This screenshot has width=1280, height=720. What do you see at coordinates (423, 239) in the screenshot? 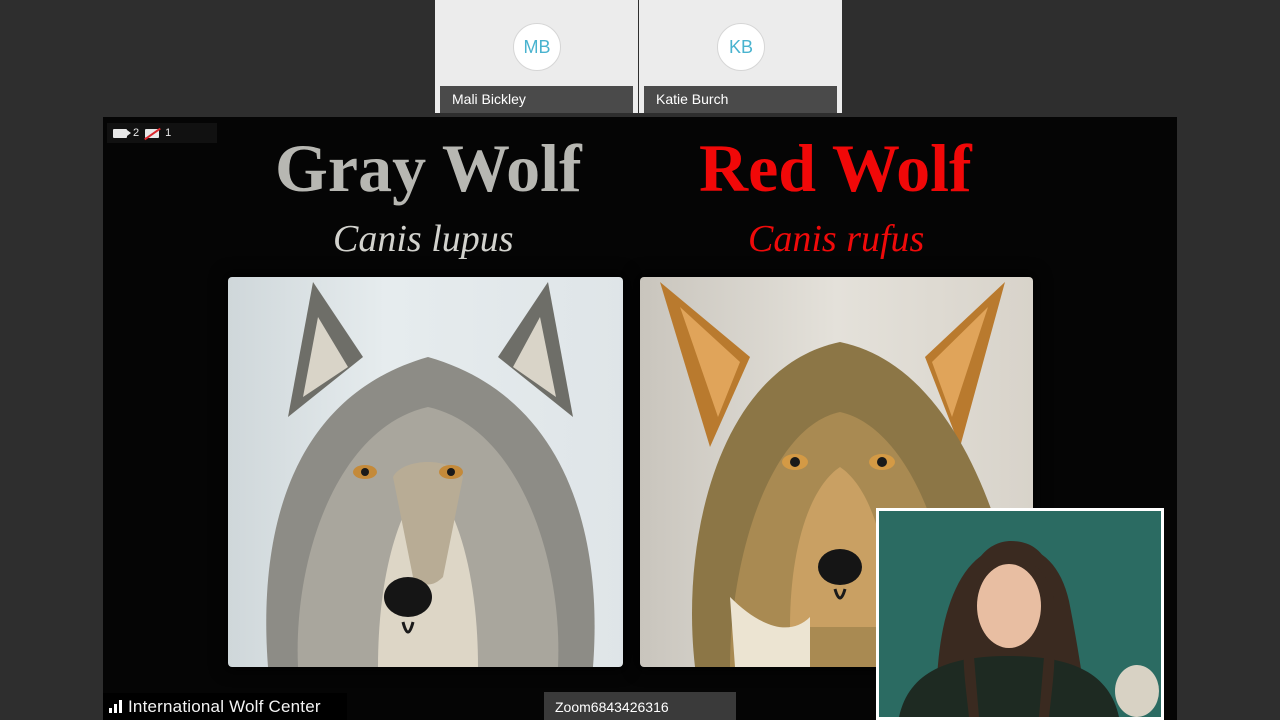
I see `gray-wolf-scientific-name: Canis lupus` at bounding box center [423, 239].